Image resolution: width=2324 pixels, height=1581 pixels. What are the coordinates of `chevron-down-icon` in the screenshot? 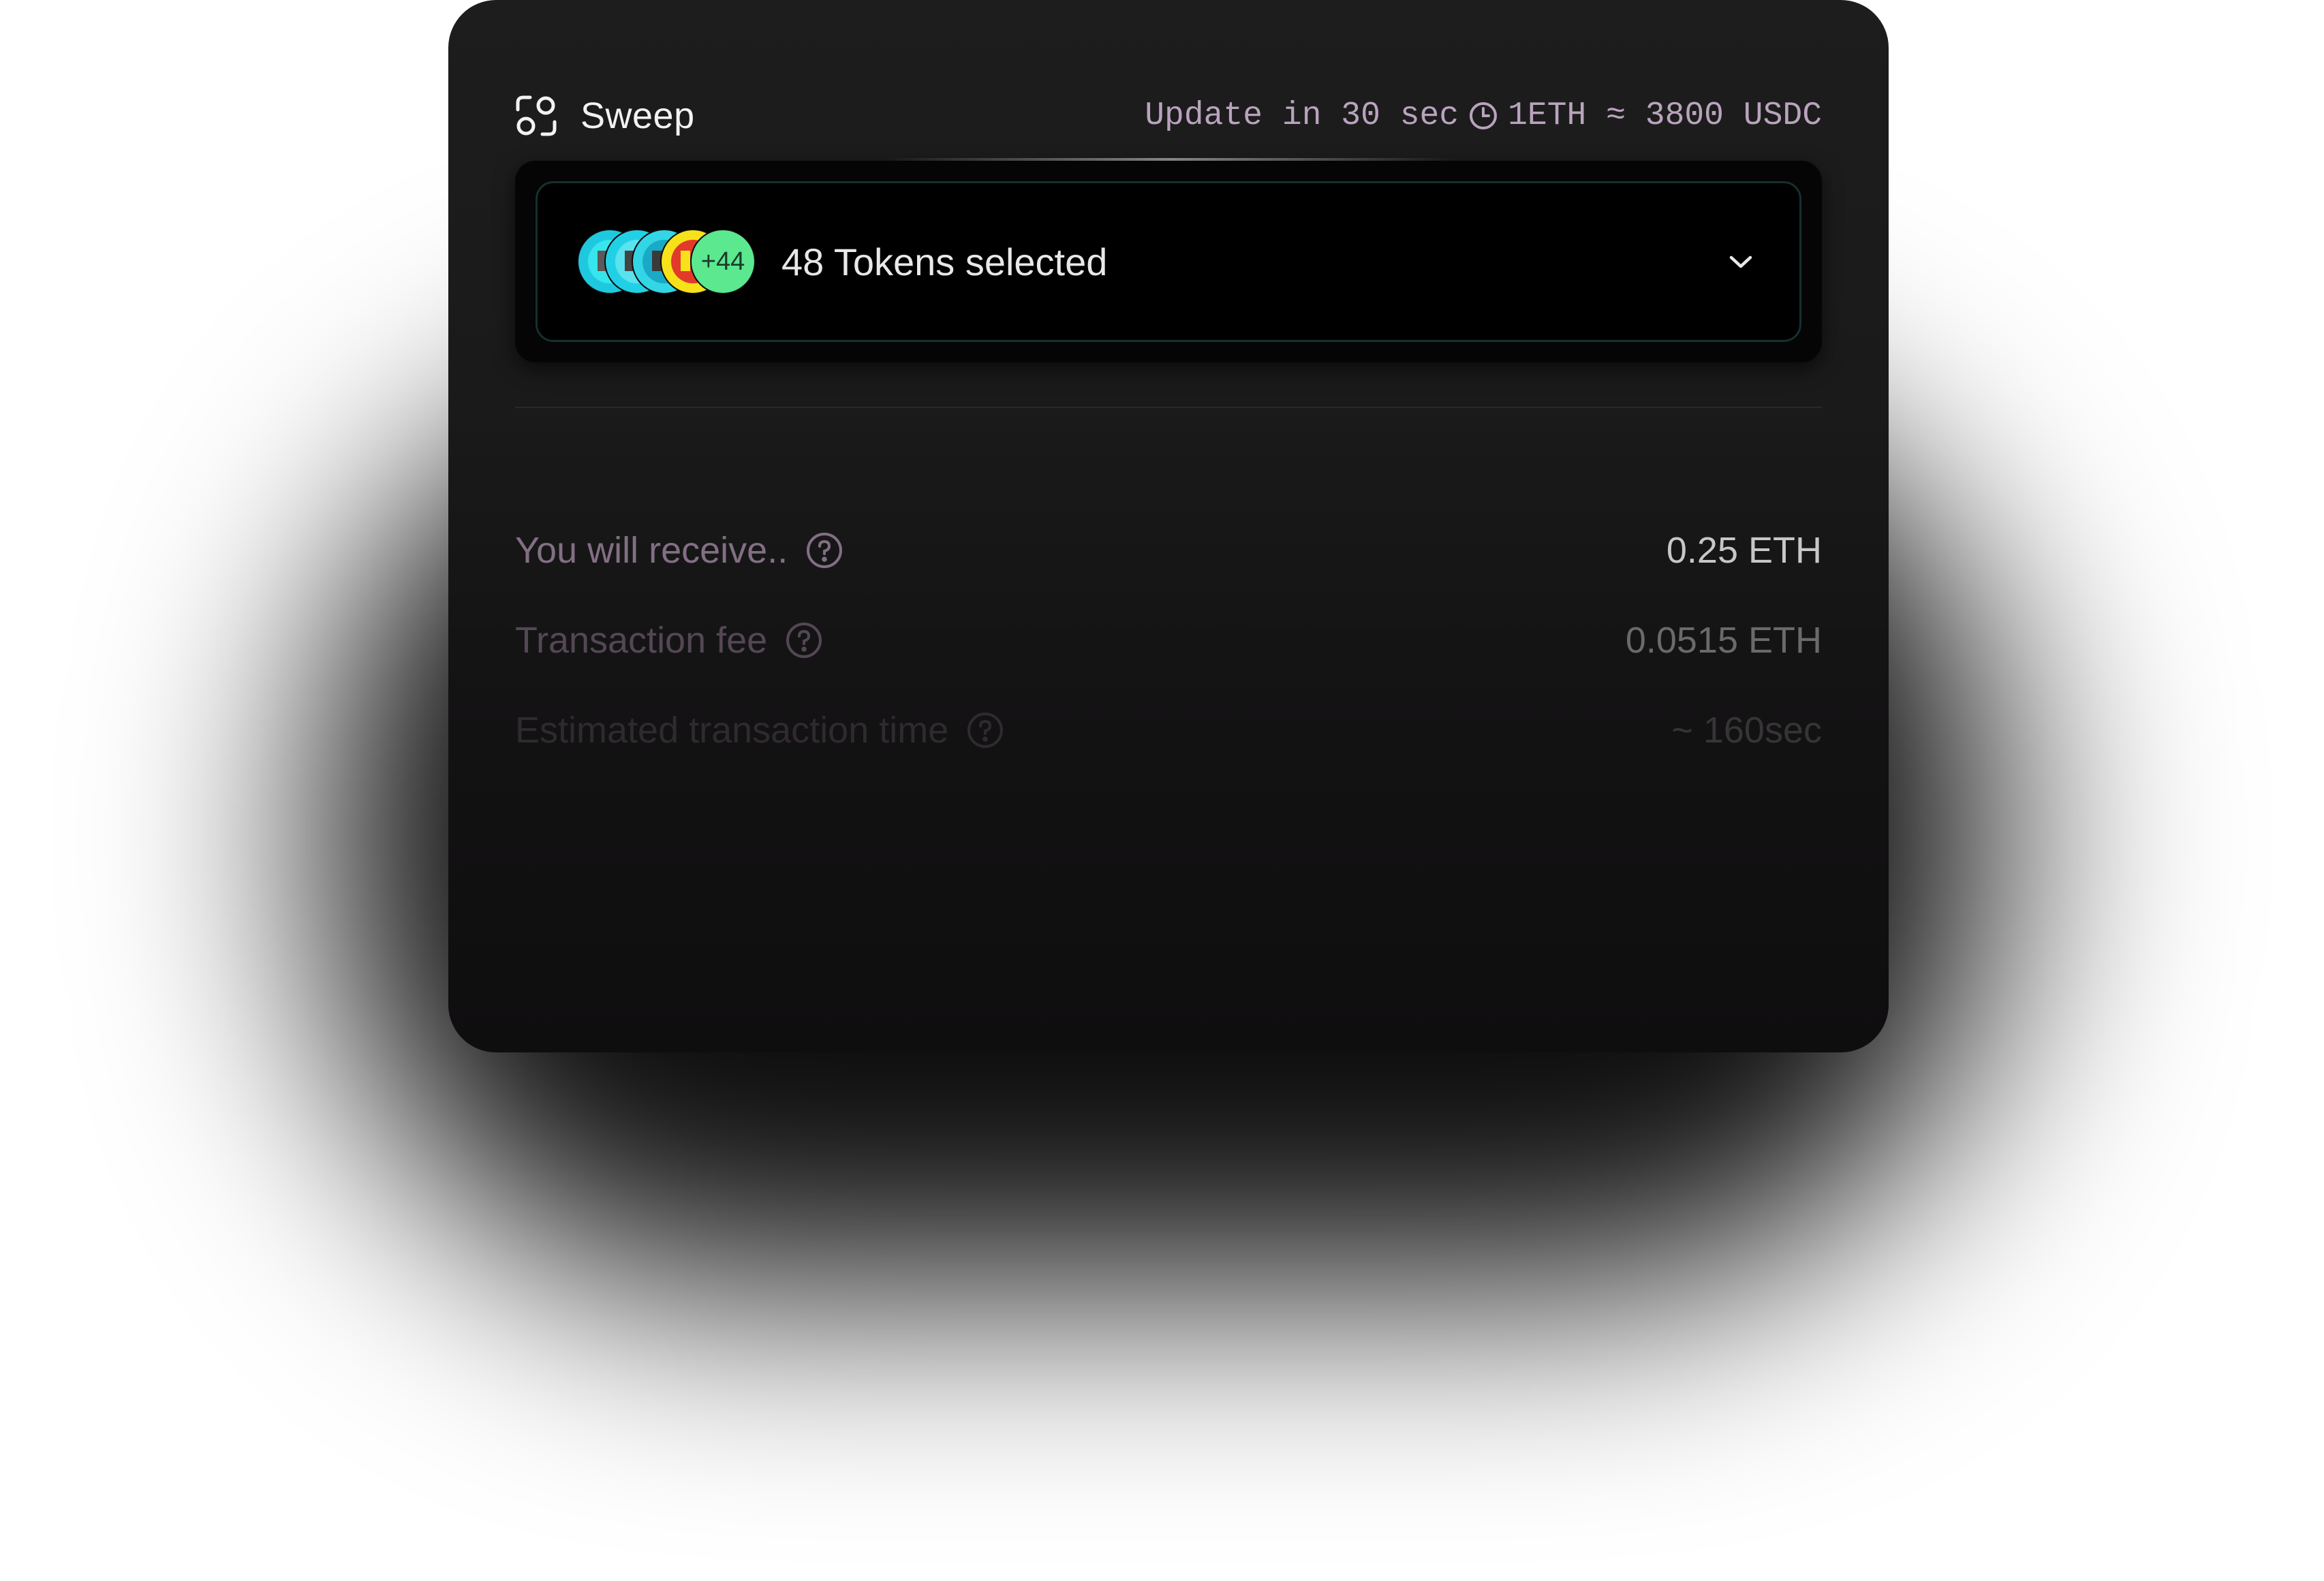 It's located at (1741, 261).